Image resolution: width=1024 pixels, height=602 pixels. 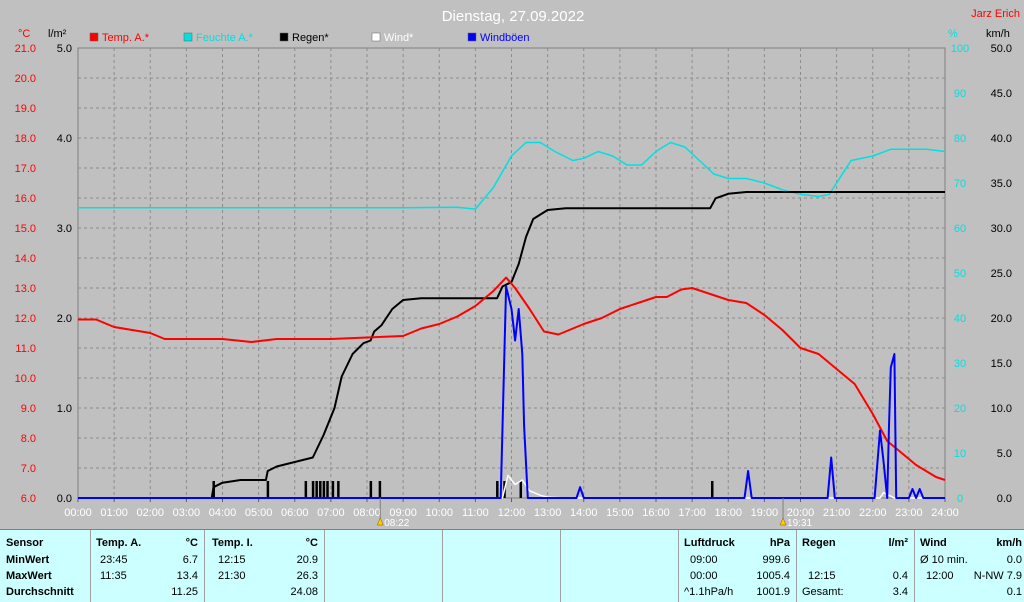 What do you see at coordinates (114, 513) in the screenshot?
I see `time-tick-label: 01:00` at bounding box center [114, 513].